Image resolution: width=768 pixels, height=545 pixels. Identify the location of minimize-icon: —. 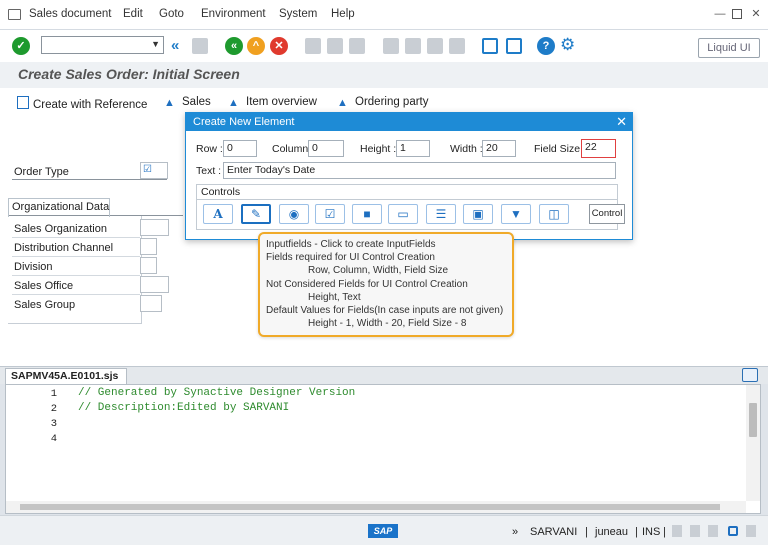
(720, 14).